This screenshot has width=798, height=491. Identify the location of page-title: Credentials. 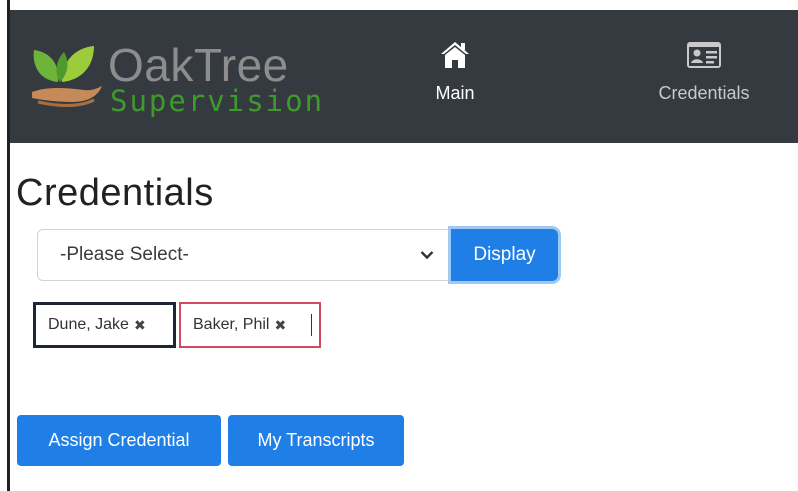
(115, 193).